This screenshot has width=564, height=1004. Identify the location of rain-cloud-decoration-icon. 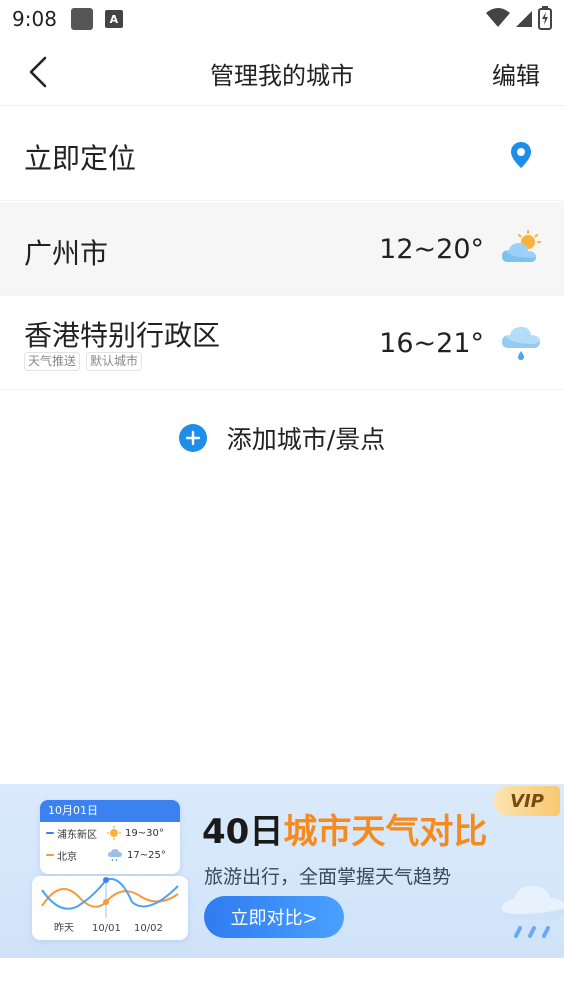
(533, 912).